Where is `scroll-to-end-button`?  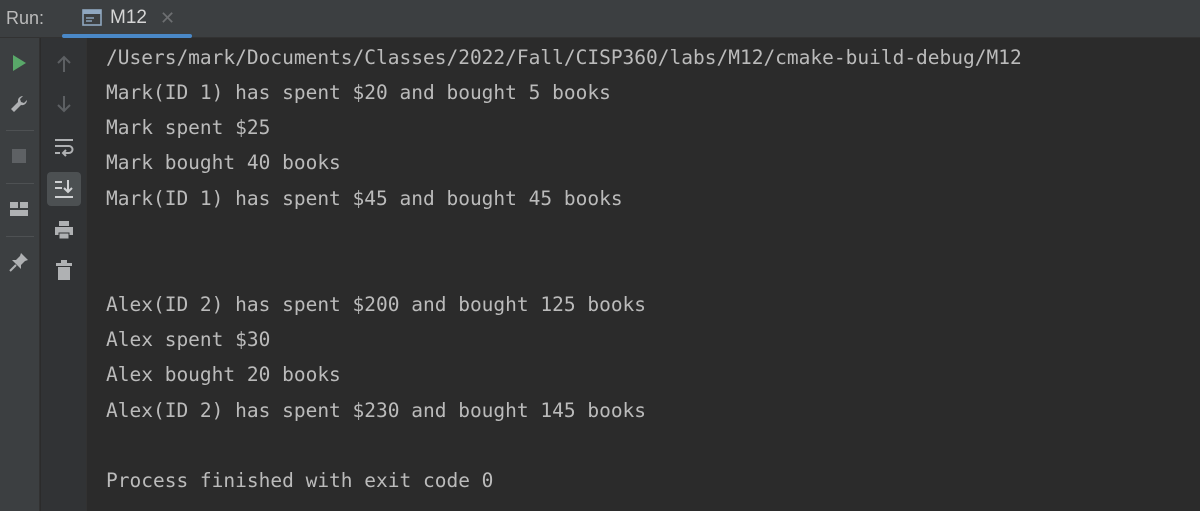 scroll-to-end-button is located at coordinates (64, 189).